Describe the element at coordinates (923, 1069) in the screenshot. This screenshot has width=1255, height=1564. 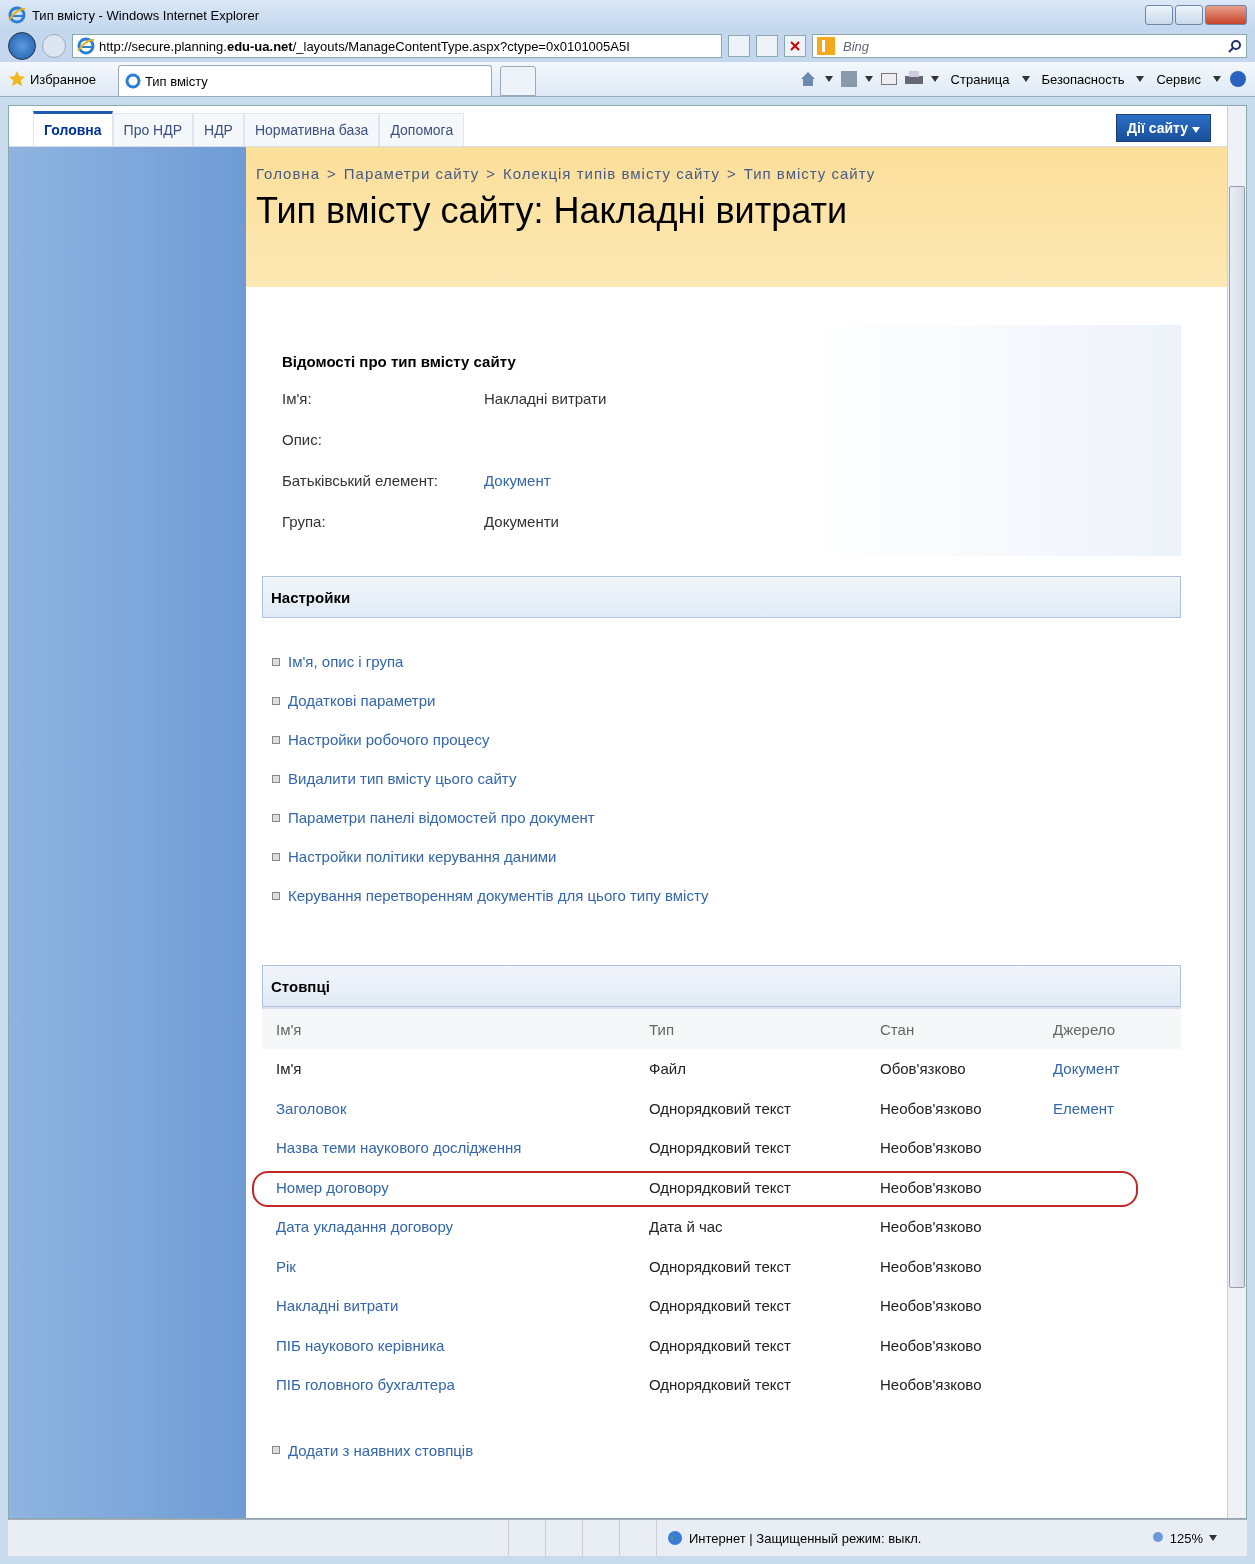
I see `table-cell: Обов'язково` at that location.